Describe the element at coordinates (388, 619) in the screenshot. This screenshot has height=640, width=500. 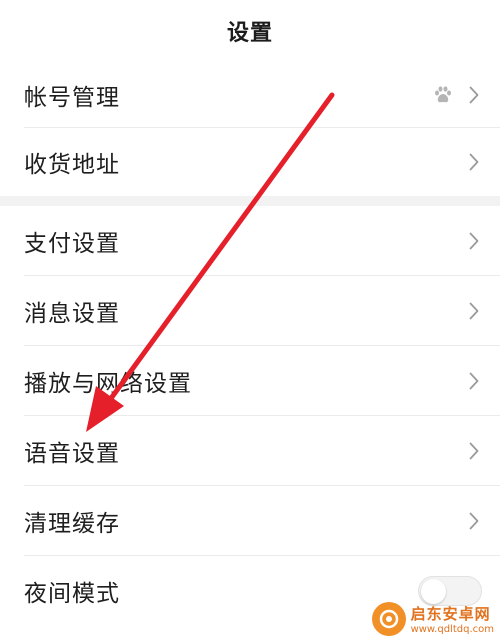
I see `watermark-logo-icon` at that location.